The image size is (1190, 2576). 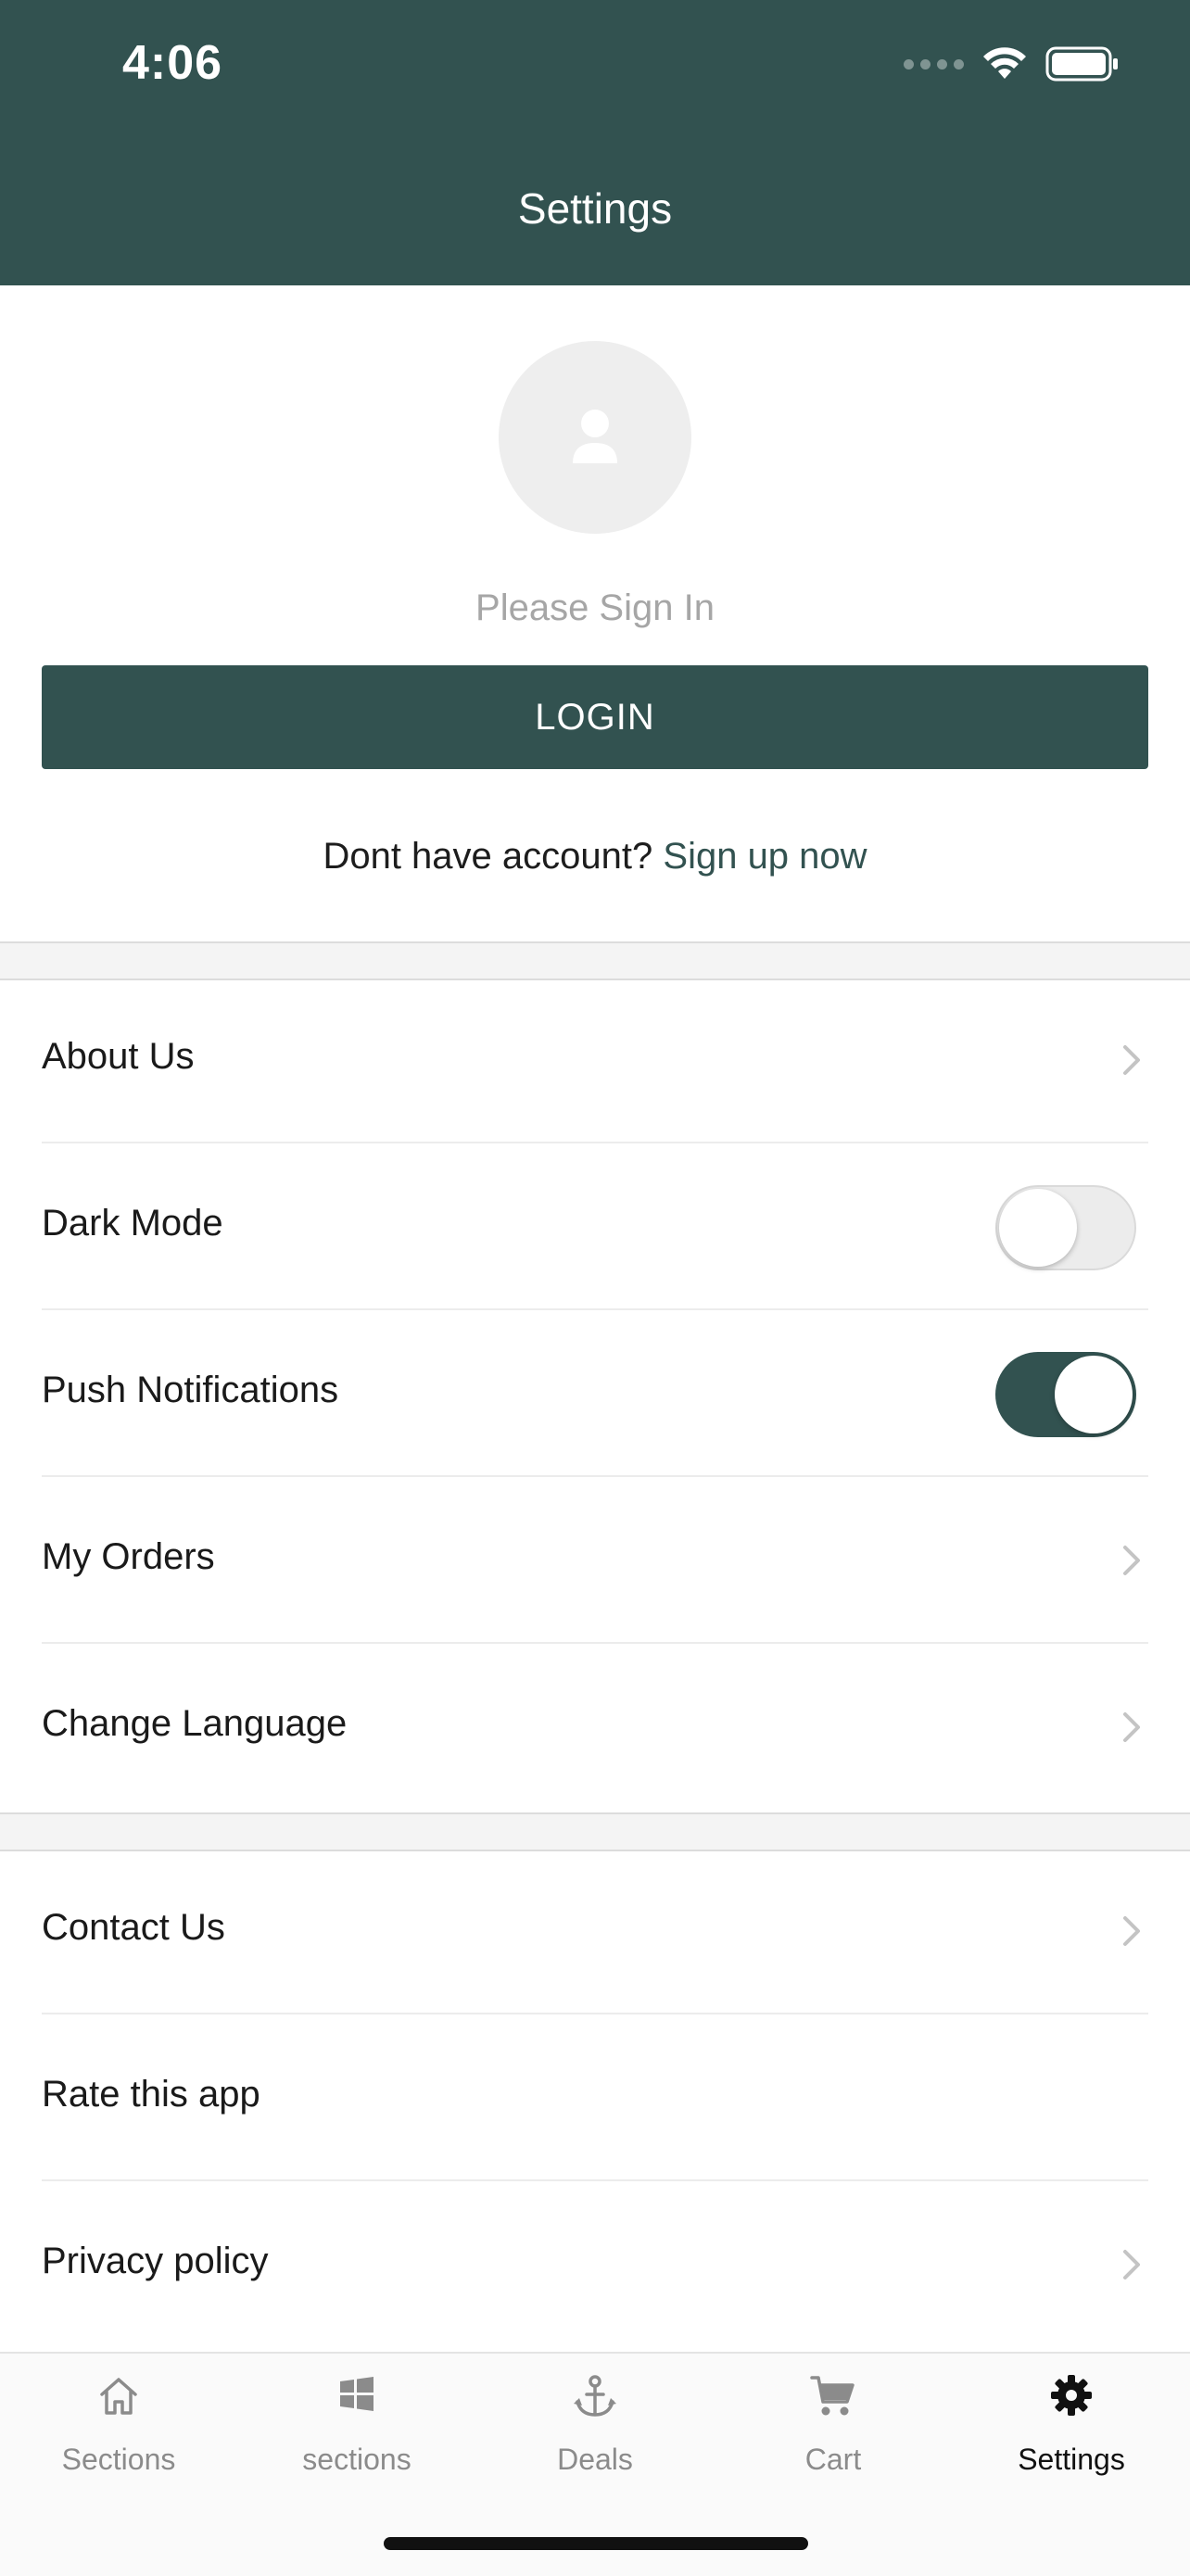 What do you see at coordinates (356, 2428) in the screenshot?
I see `tab-sections-2: sections` at bounding box center [356, 2428].